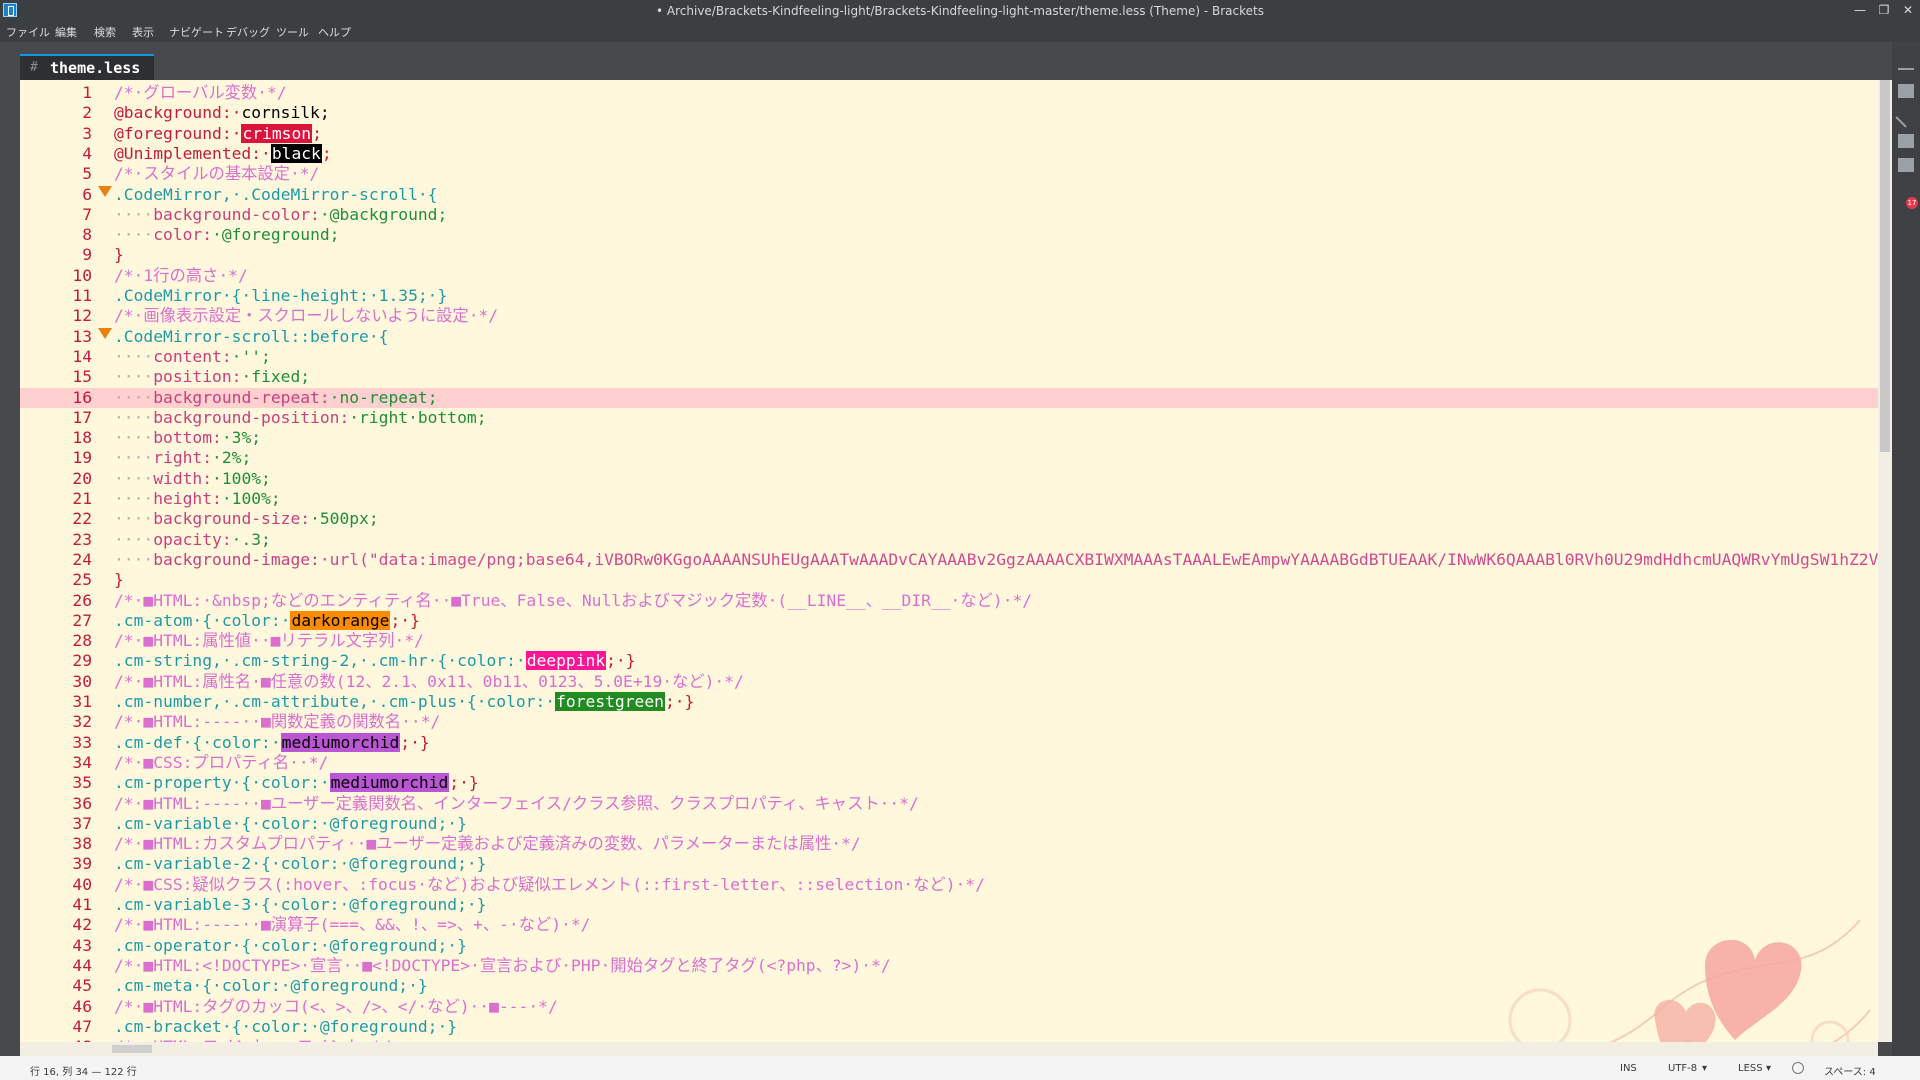 This screenshot has height=1080, width=1920. I want to click on line-number: 22, so click(56, 519).